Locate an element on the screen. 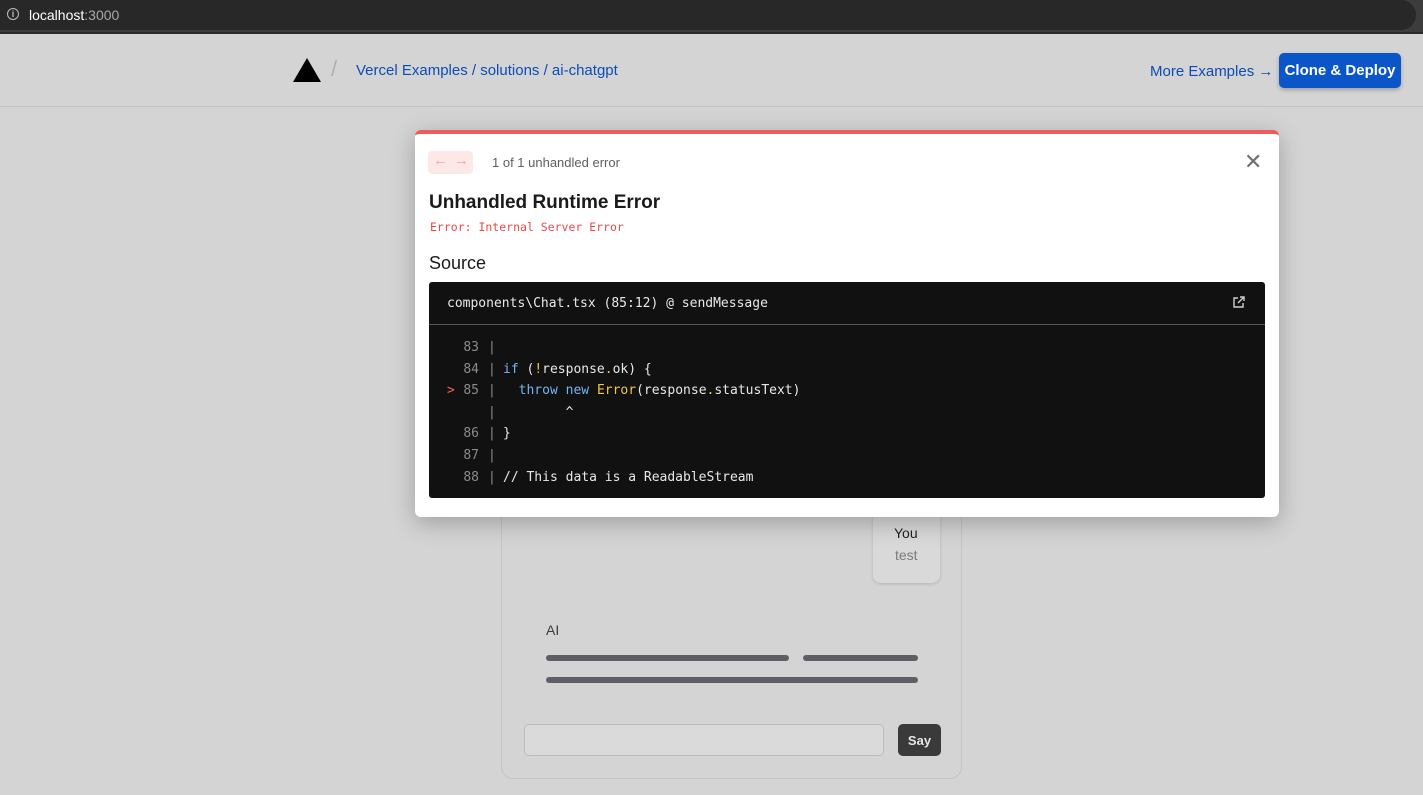 The width and height of the screenshot is (1423, 795). code-text: throw new Error(response.statusText) is located at coordinates (659, 391).